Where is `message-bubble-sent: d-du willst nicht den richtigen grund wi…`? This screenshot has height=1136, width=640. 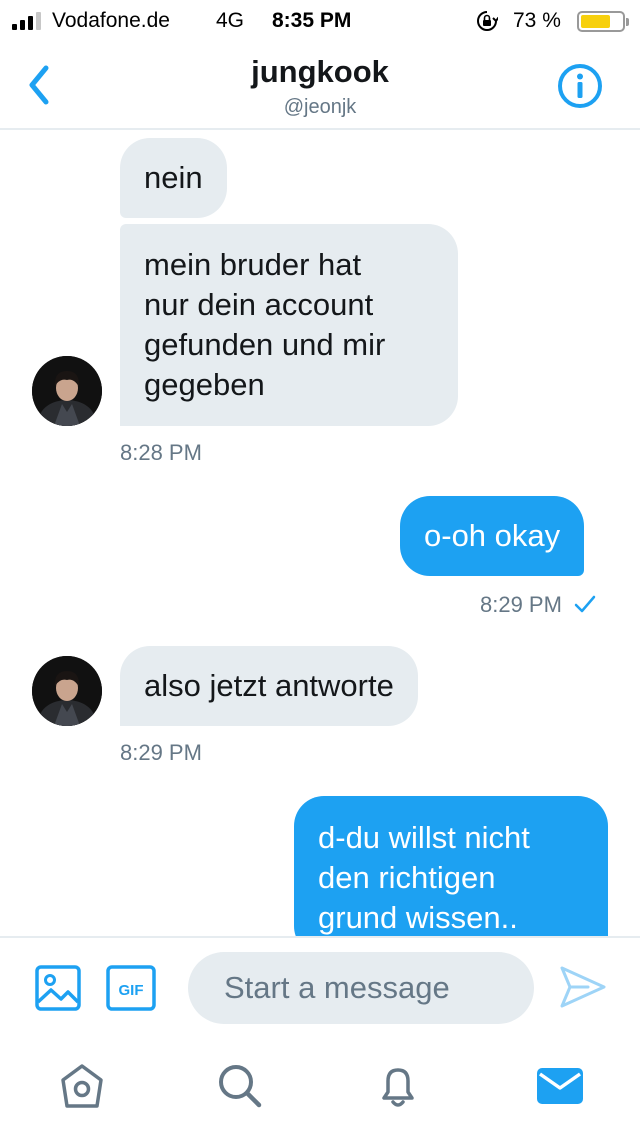
message-bubble-sent: d-du willst nicht den richtigen grund wi… is located at coordinates (451, 866).